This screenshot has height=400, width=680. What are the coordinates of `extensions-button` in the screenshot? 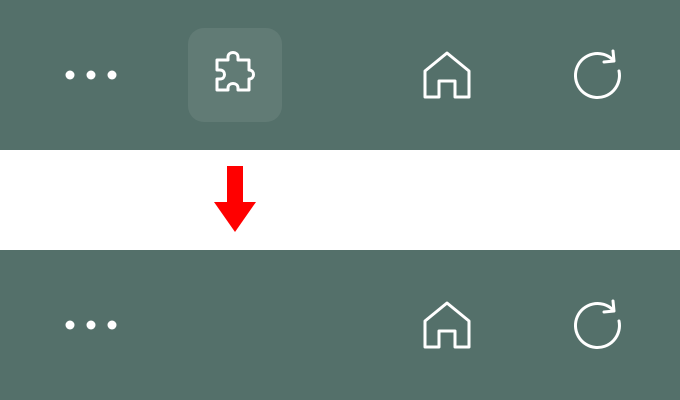 It's located at (235, 75).